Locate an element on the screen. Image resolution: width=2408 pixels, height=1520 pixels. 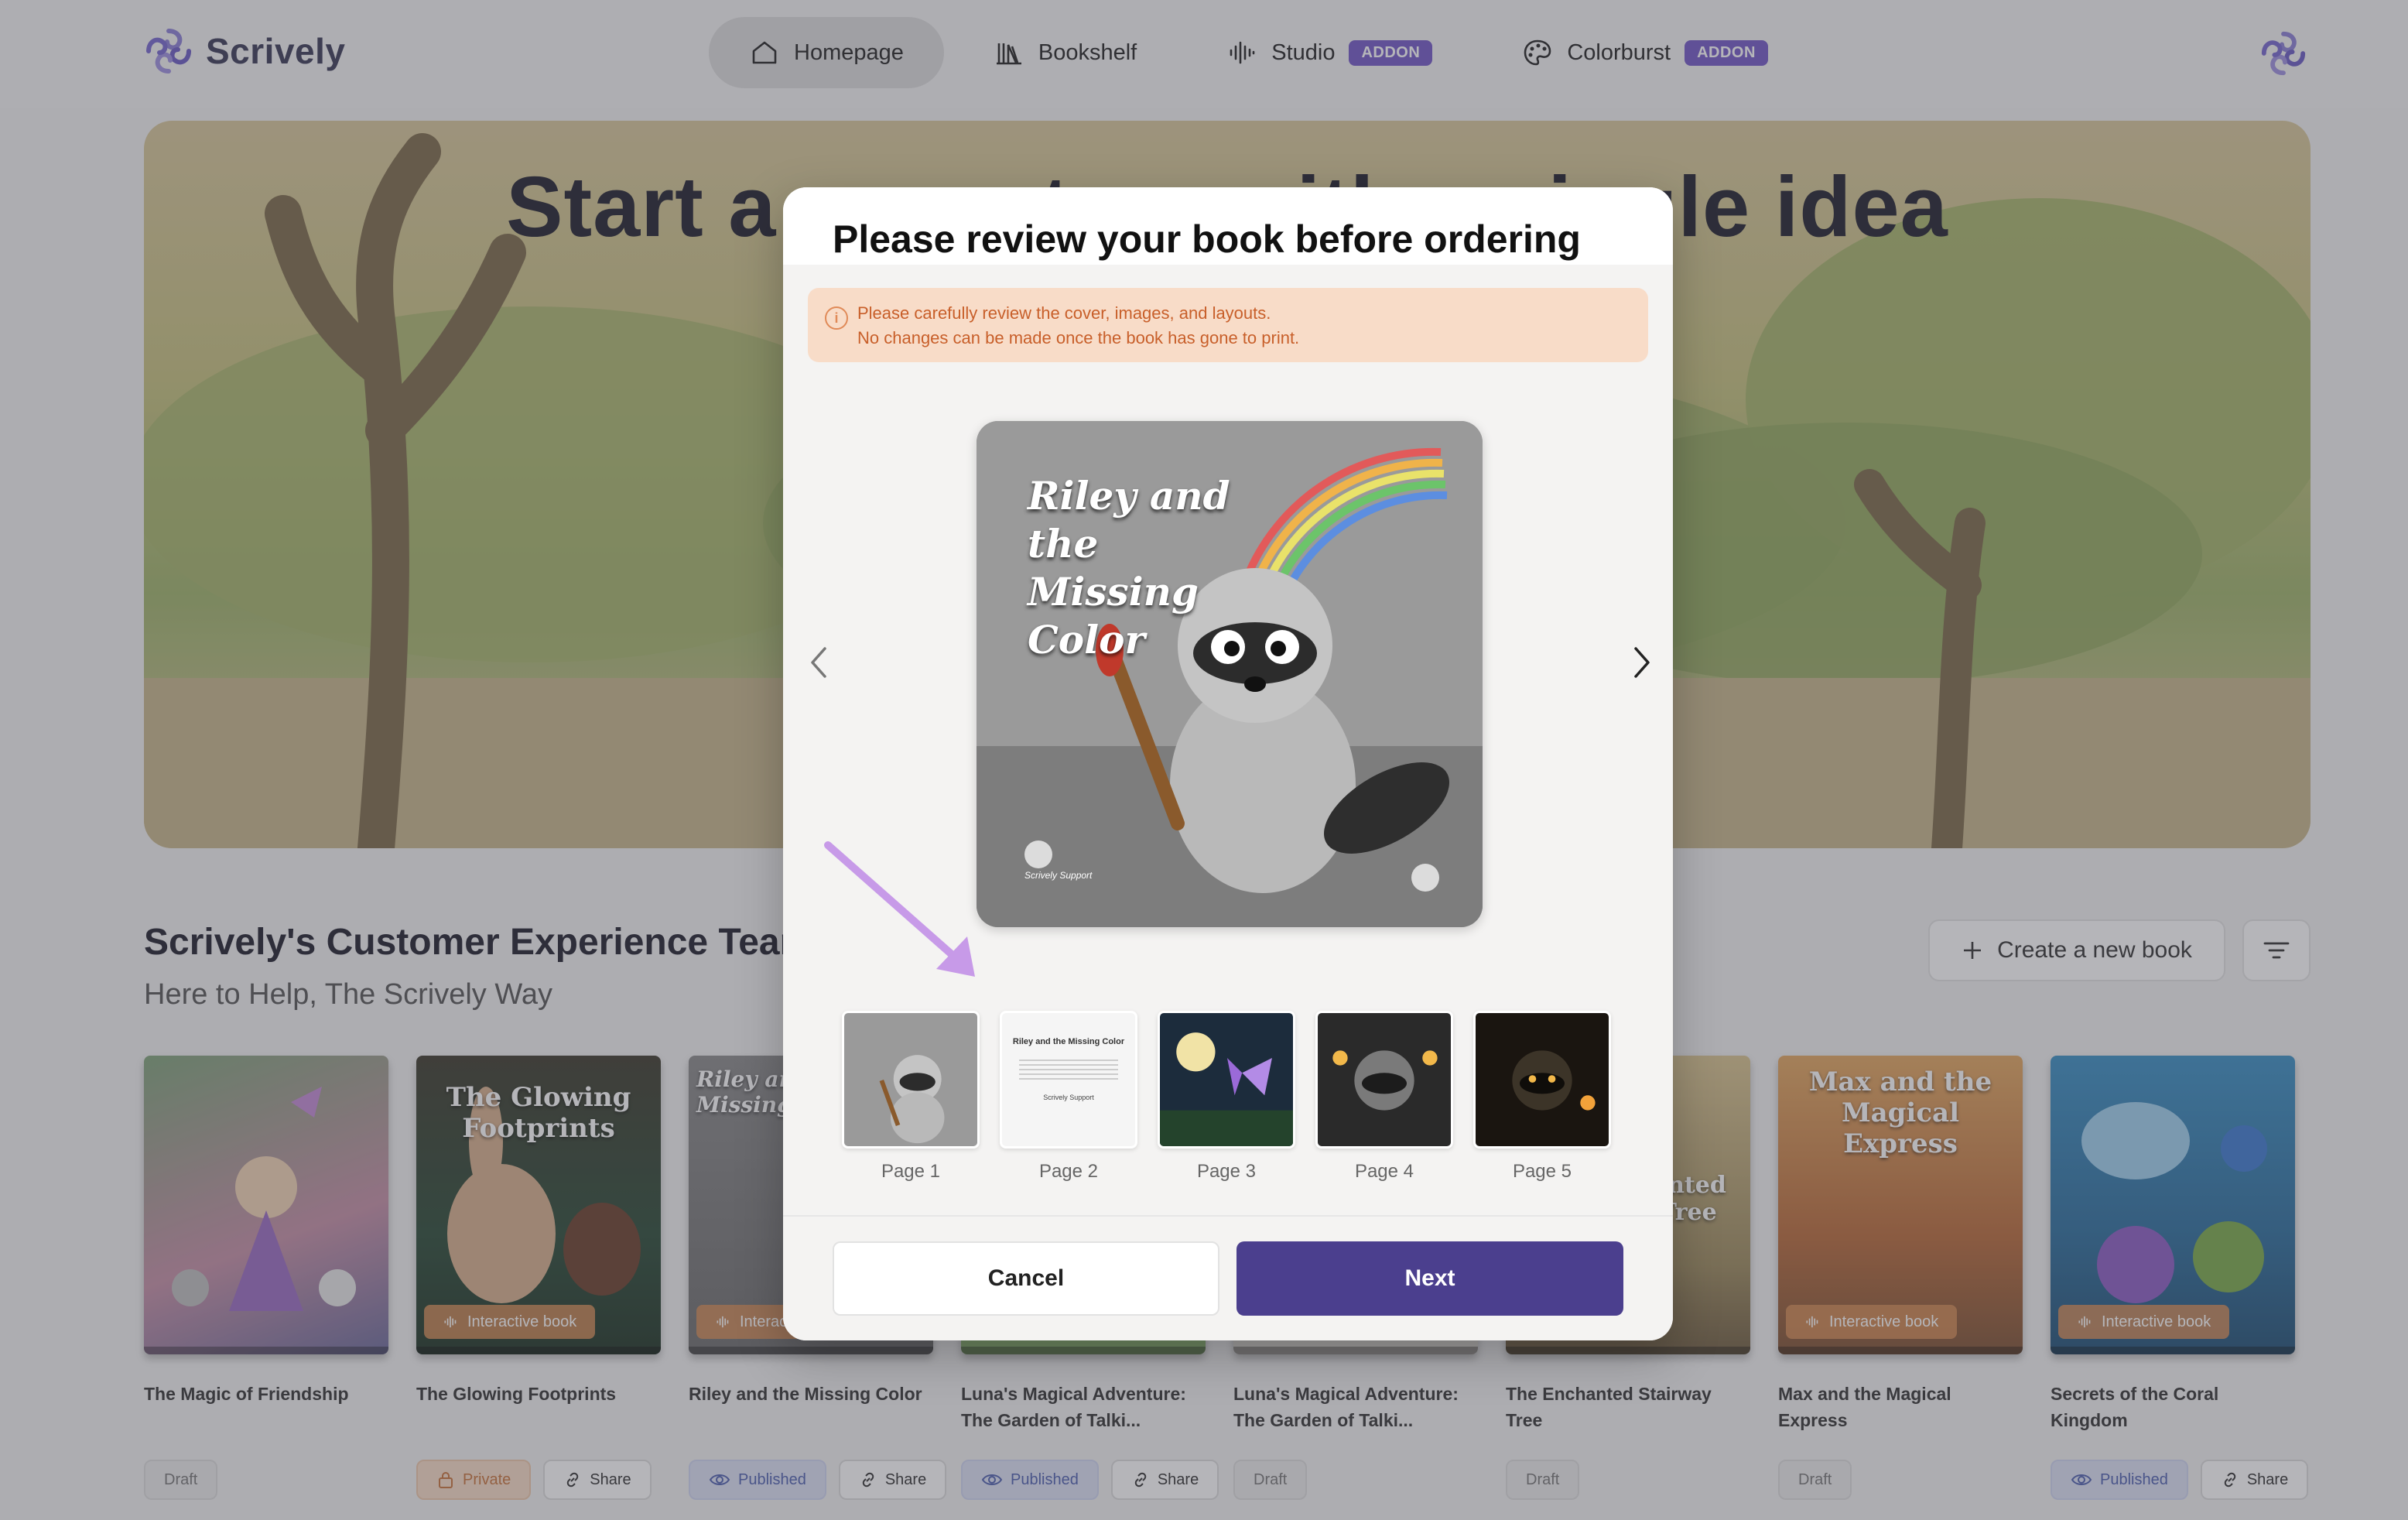
preview-book-title: Riley and the Missing Color is located at coordinates (1129, 567).